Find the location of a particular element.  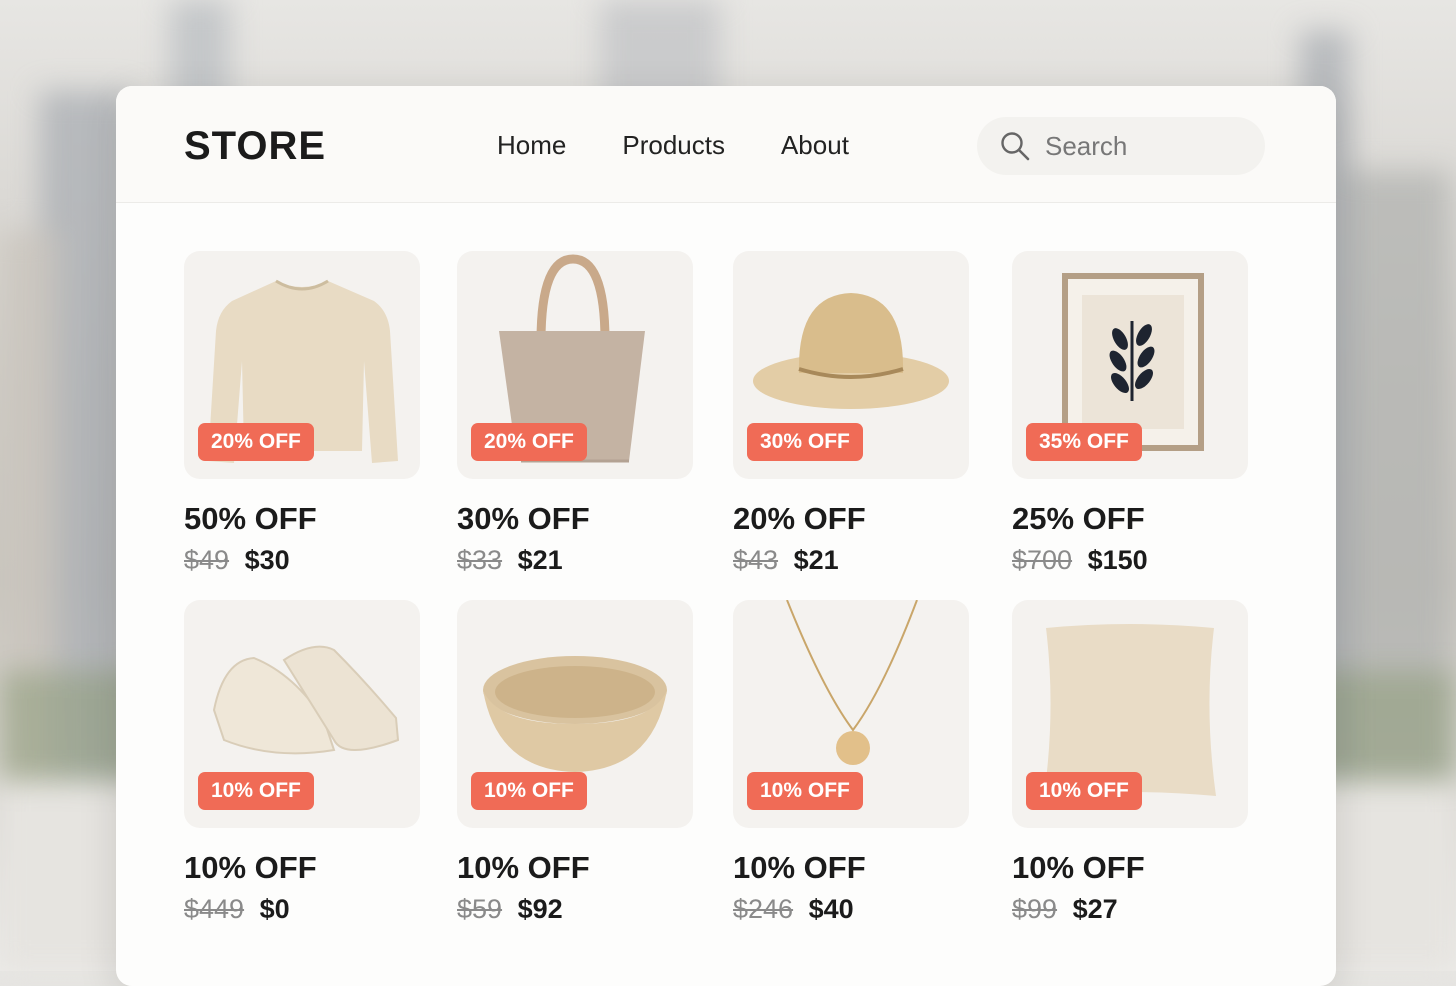

product-prices: $43 $21 is located at coordinates (853, 560).